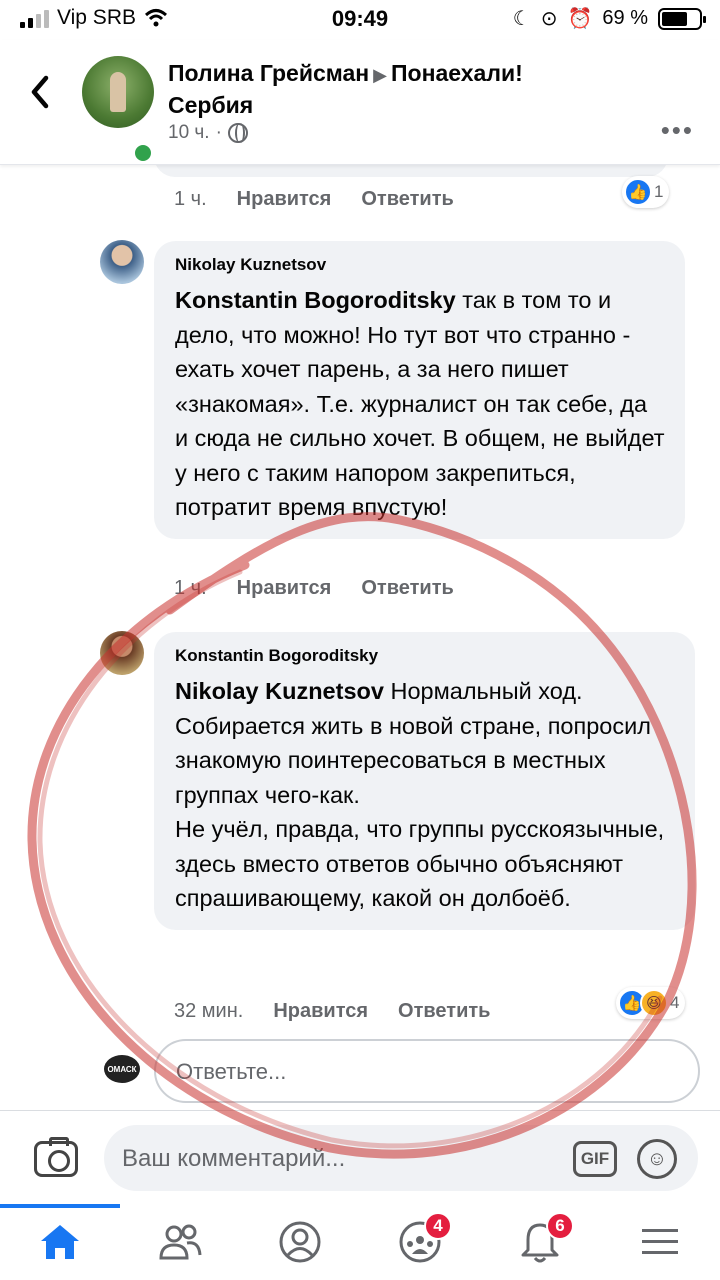 This screenshot has height=1280, width=720. I want to click on nav-profile, so click(300, 1242).